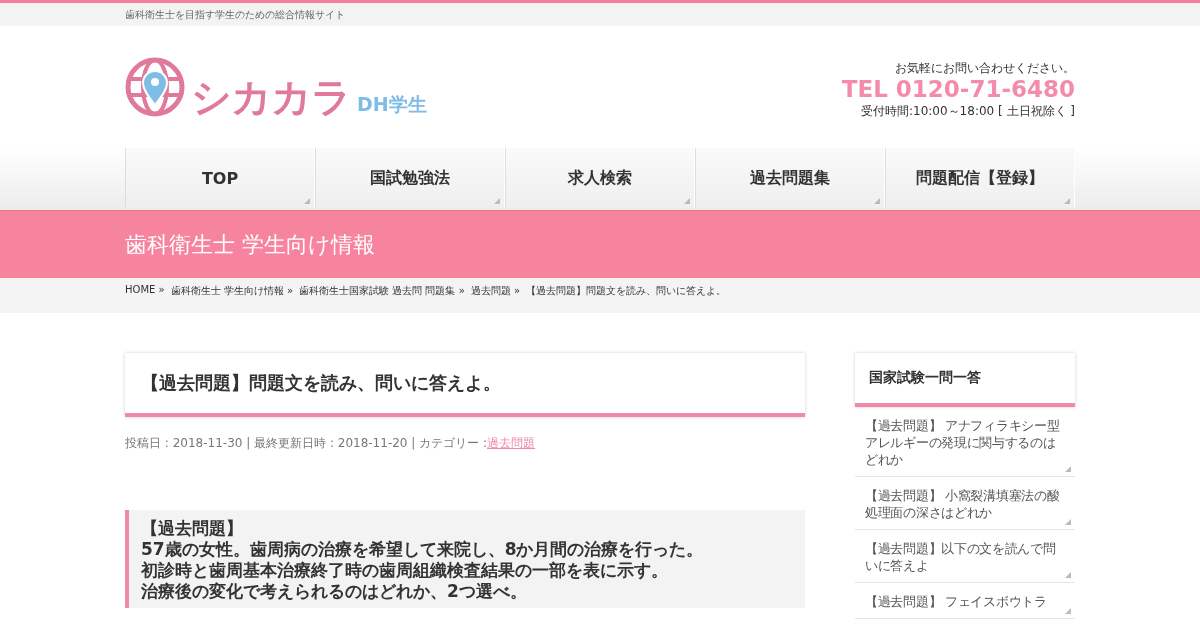 This screenshot has width=1200, height=630. What do you see at coordinates (790, 178) in the screenshot?
I see `nav-item: 過去問題集` at bounding box center [790, 178].